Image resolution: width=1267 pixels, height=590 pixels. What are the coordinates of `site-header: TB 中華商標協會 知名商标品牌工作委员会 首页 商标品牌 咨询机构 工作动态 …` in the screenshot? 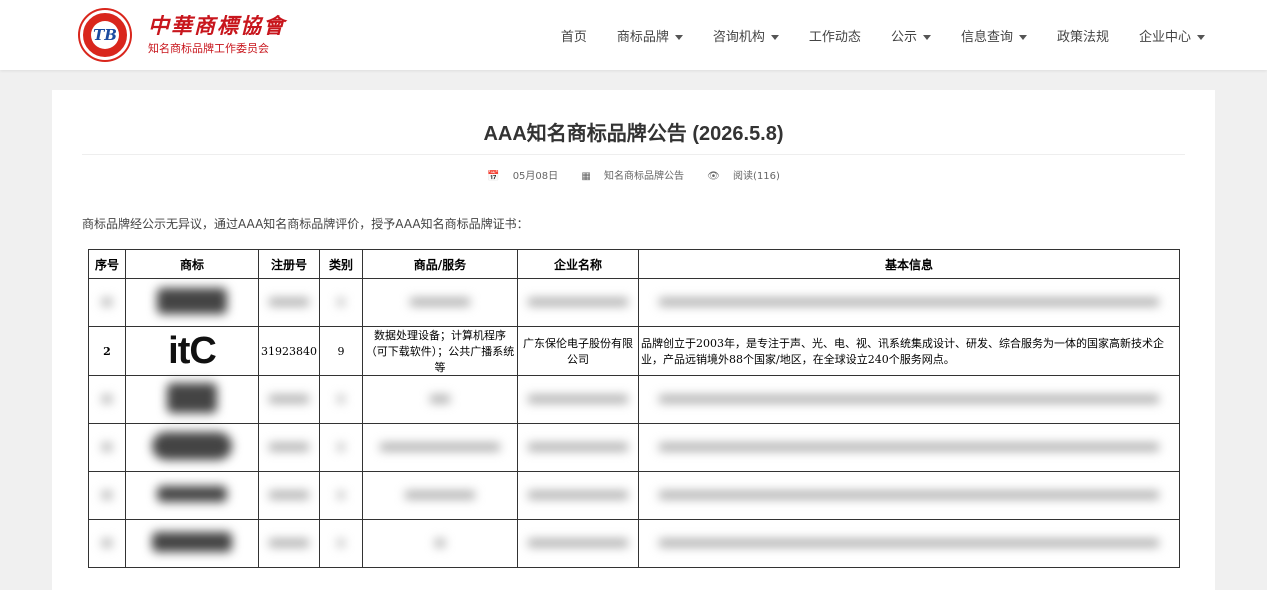 It's located at (633, 35).